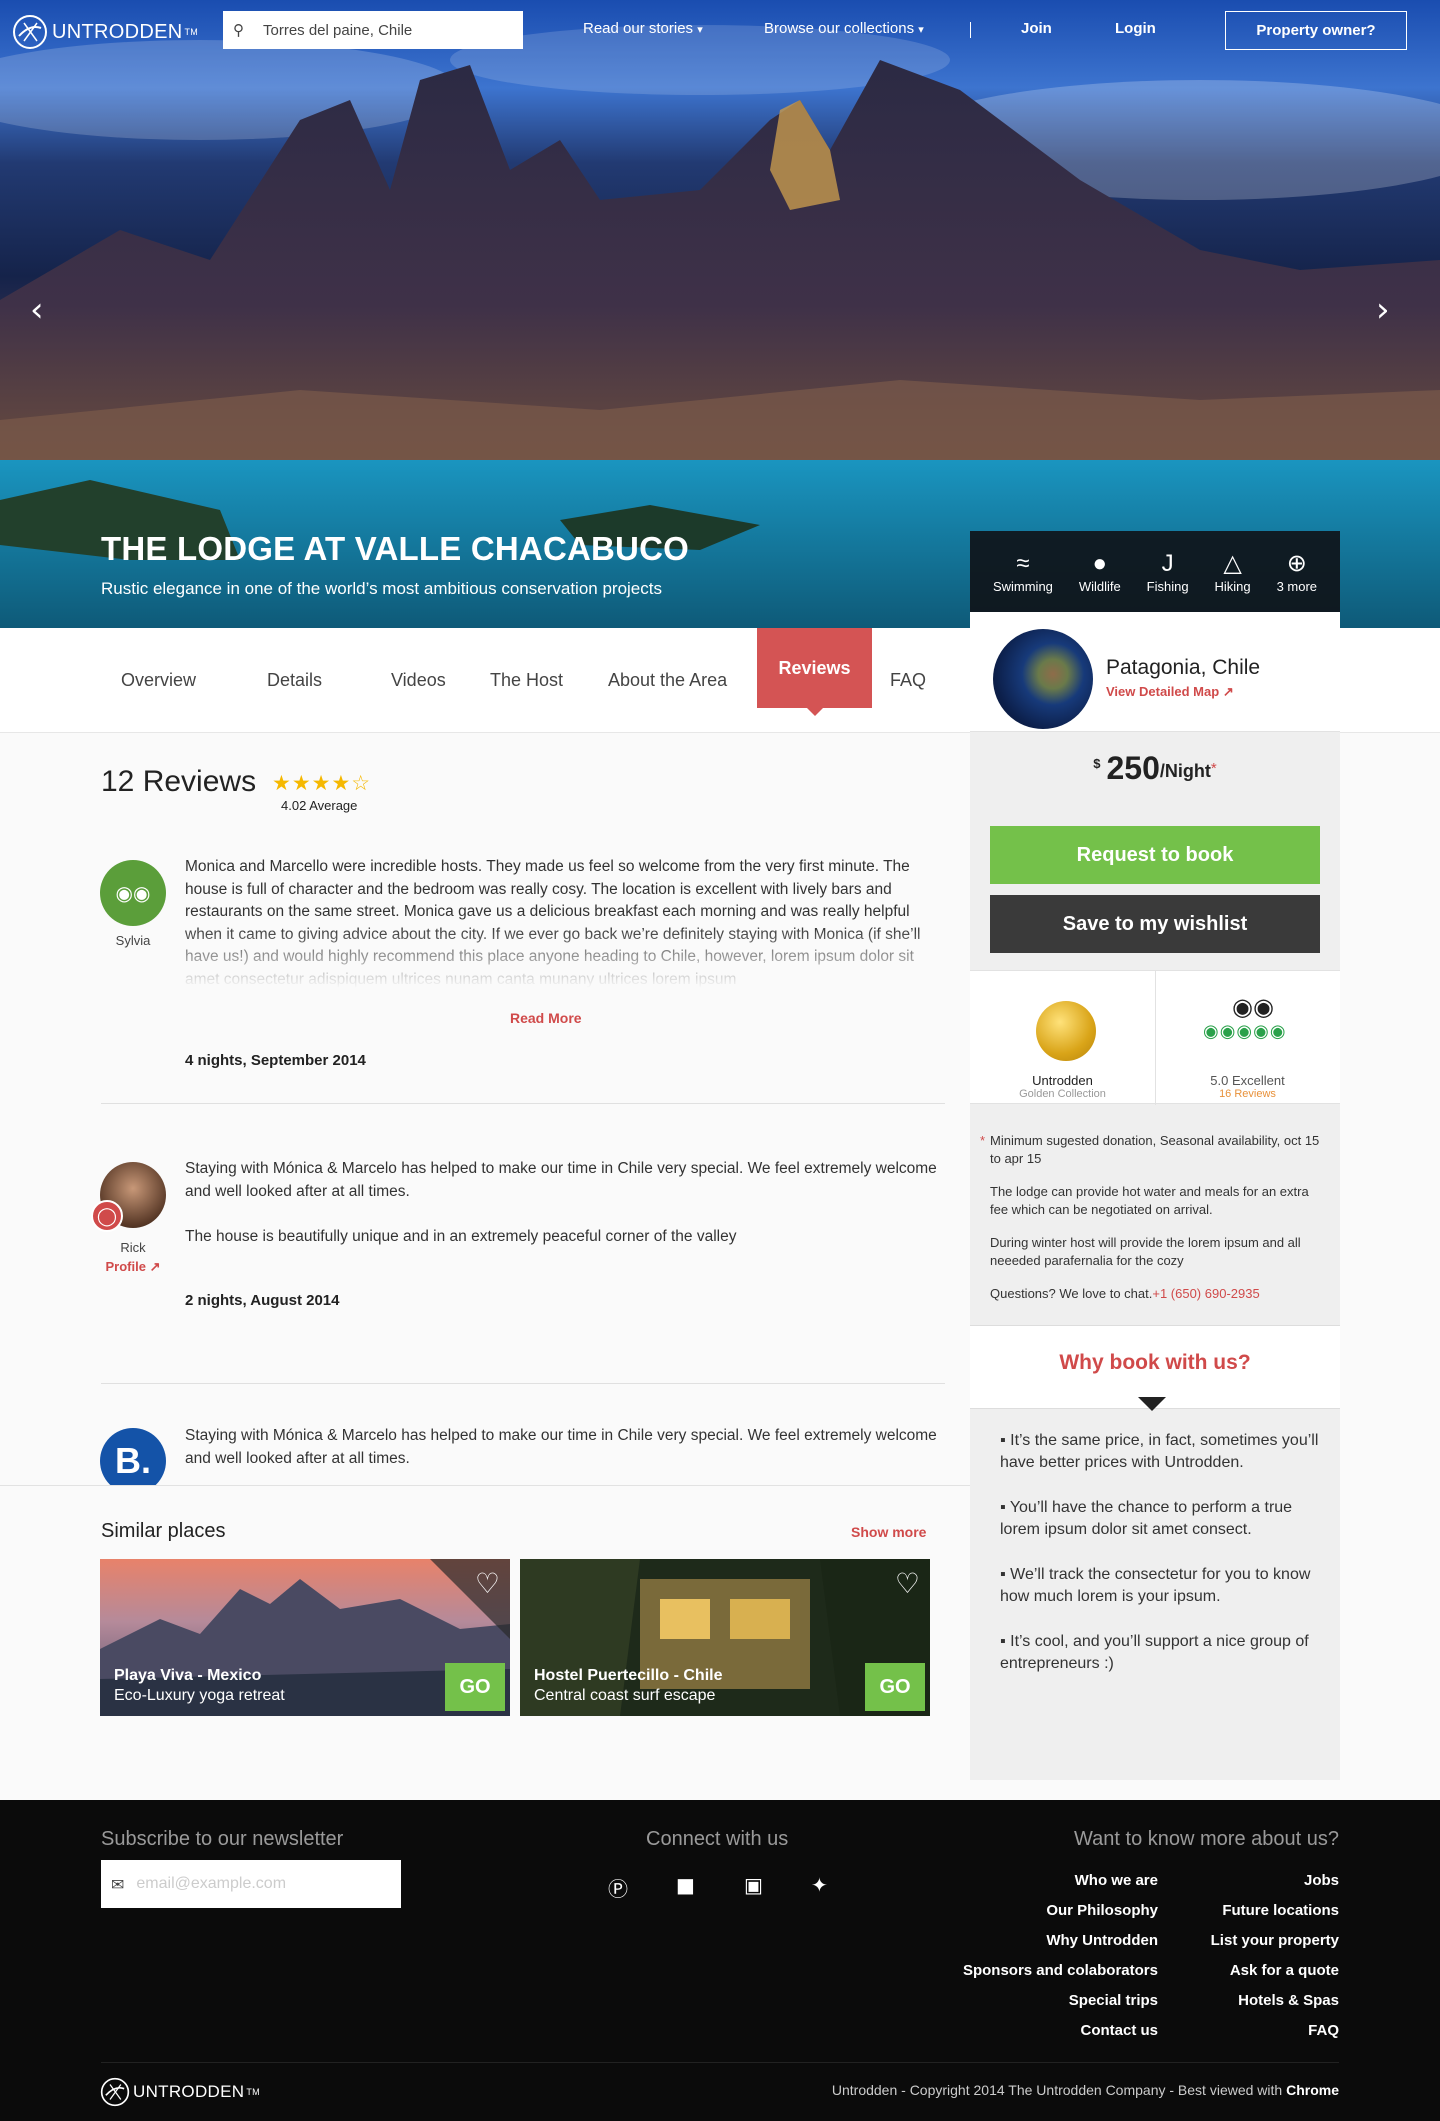 The image size is (1440, 2121). What do you see at coordinates (1247, 1094) in the screenshot?
I see `tripadvisor-review-count: 16 Reviews` at bounding box center [1247, 1094].